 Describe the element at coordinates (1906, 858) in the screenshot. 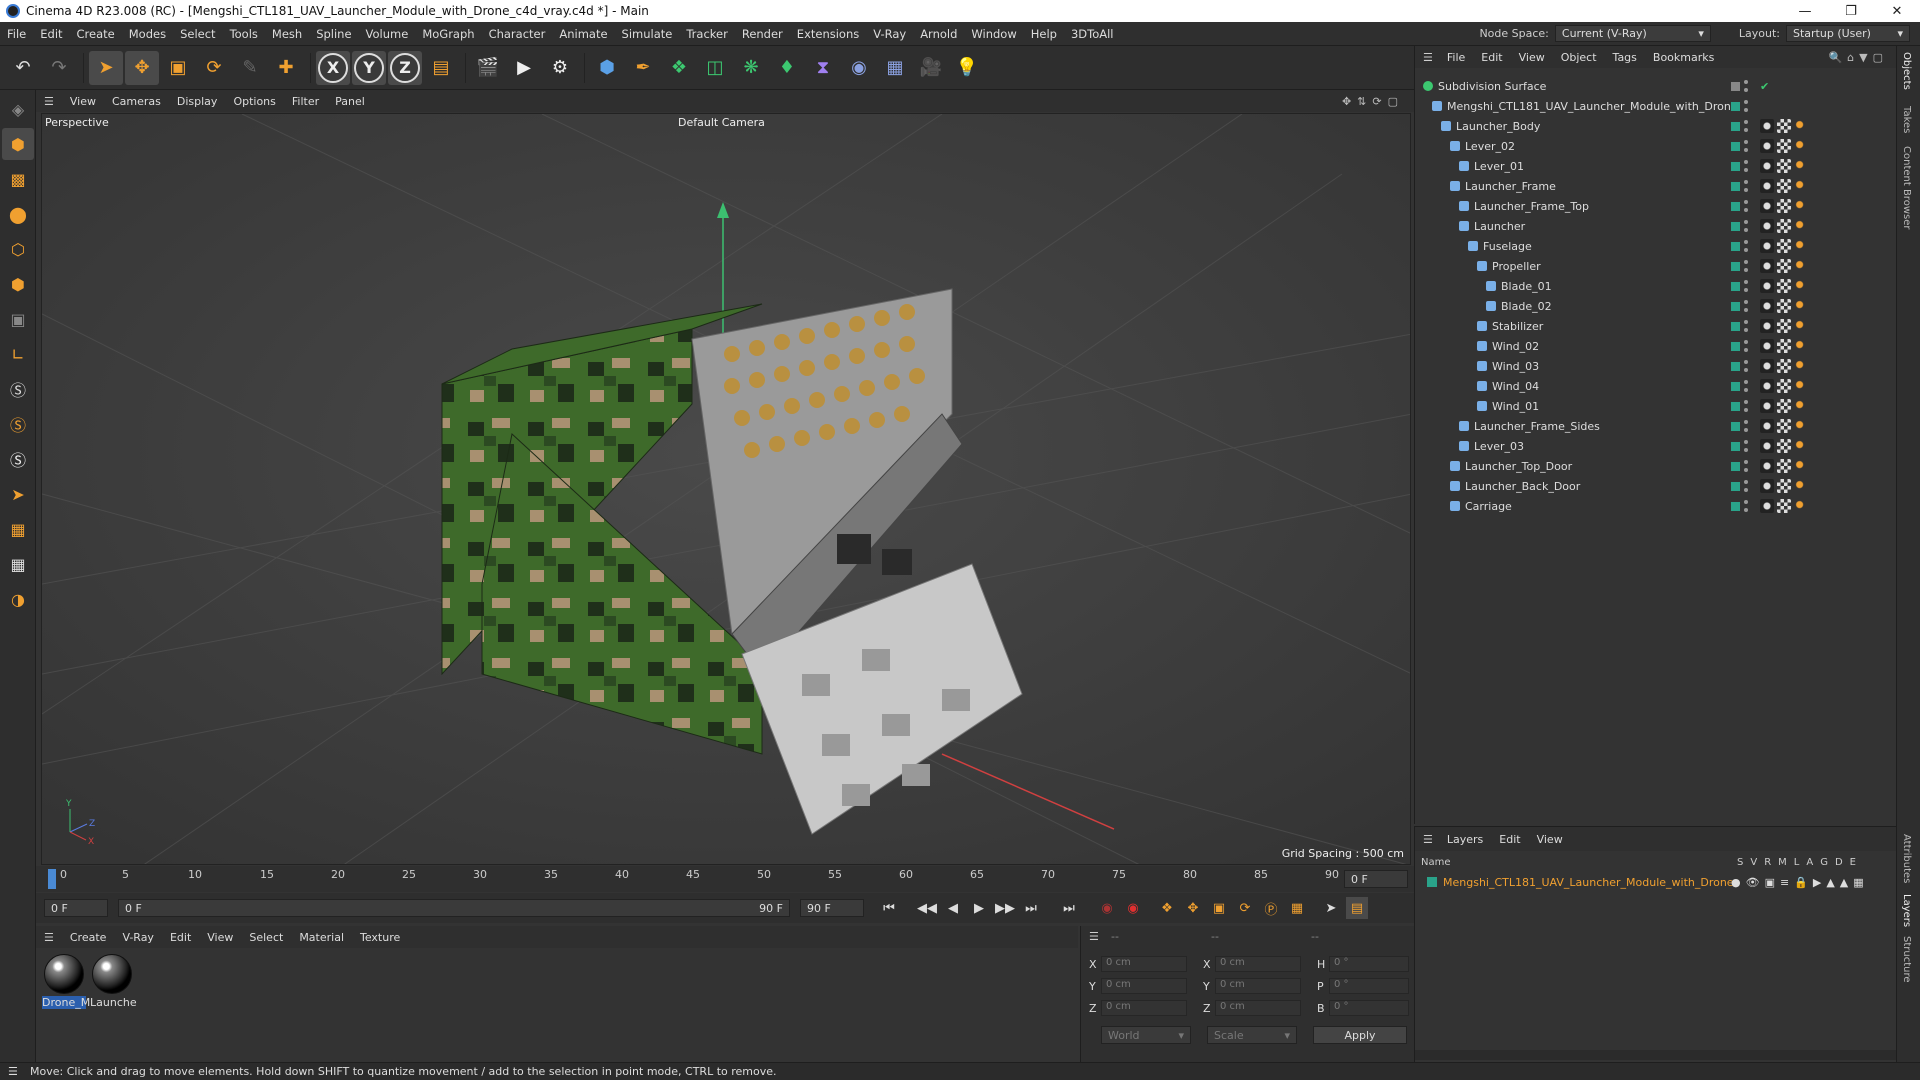

I see `tab-attributes: Attributes` at that location.